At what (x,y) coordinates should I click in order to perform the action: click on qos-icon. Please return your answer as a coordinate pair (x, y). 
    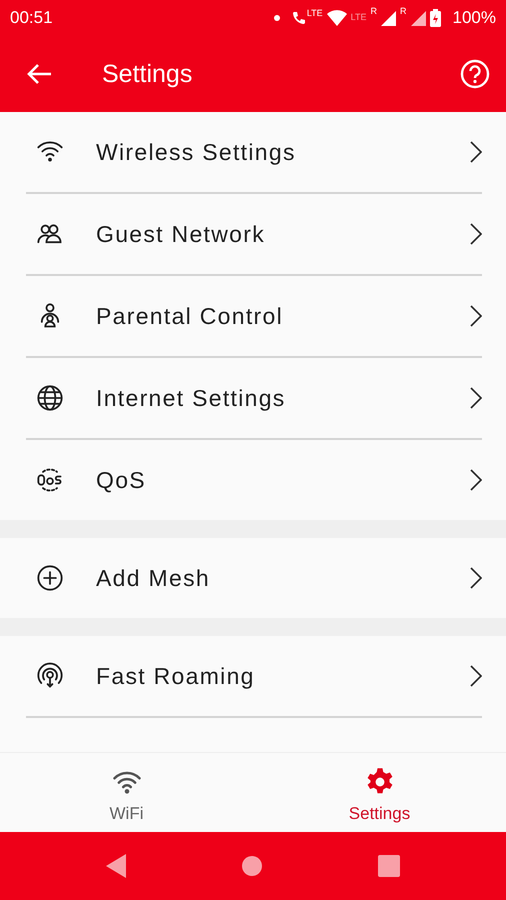
    Looking at the image, I should click on (50, 480).